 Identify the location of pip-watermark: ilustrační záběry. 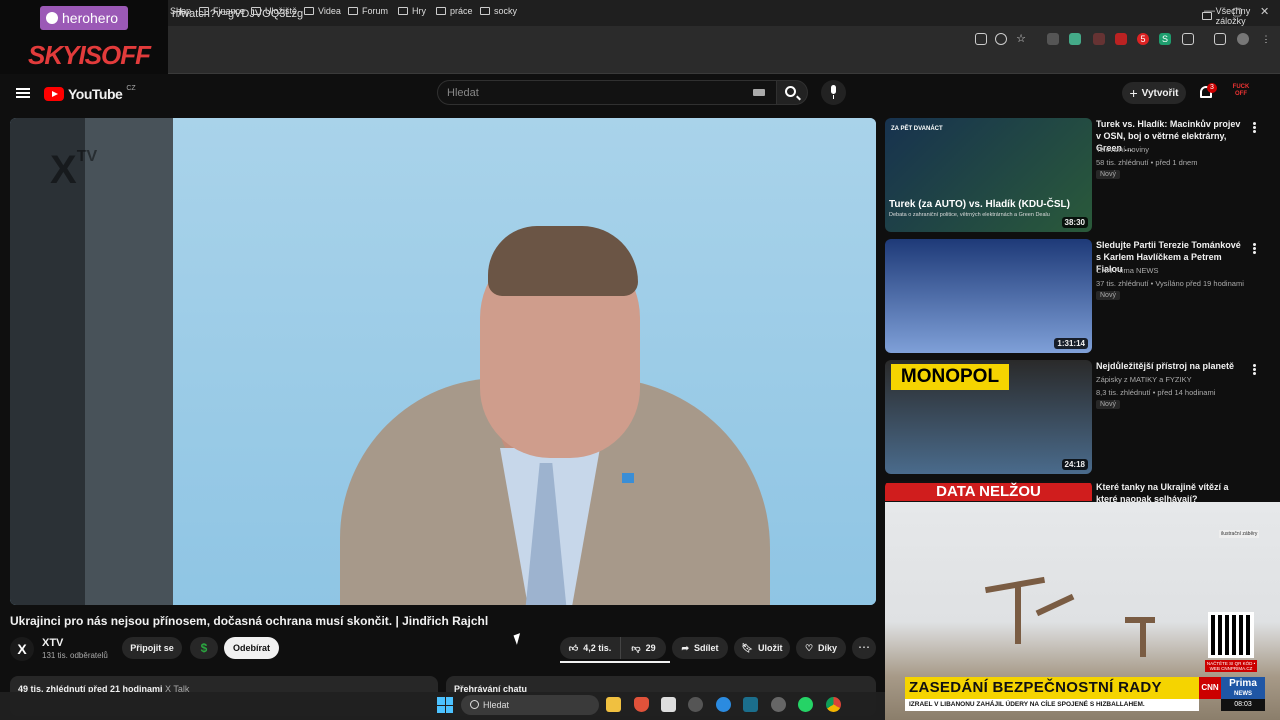
(1239, 534).